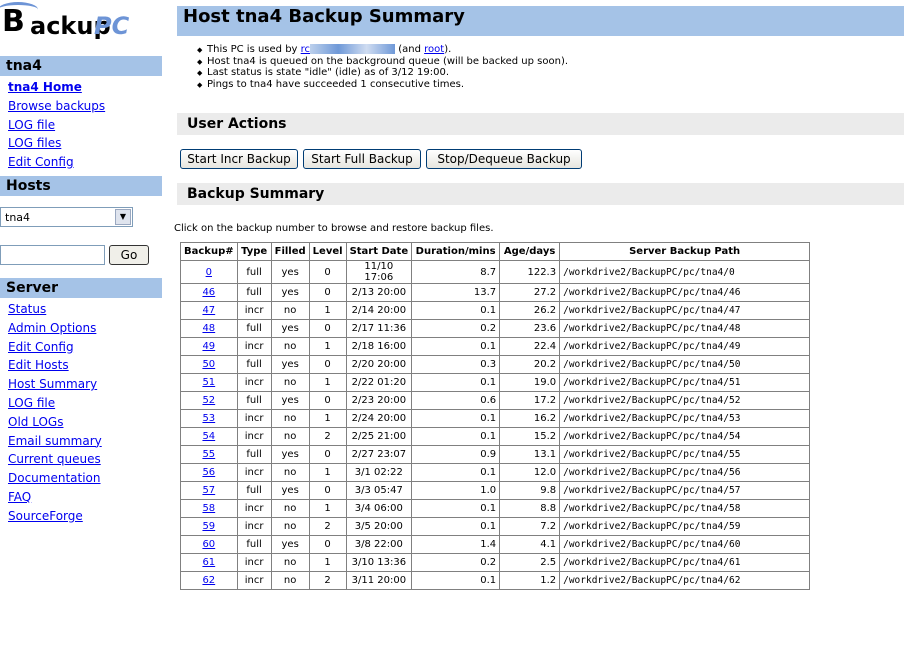 Image resolution: width=904 pixels, height=648 pixels. Describe the element at coordinates (85, 365) in the screenshot. I see `server-link: Edit Hosts` at that location.